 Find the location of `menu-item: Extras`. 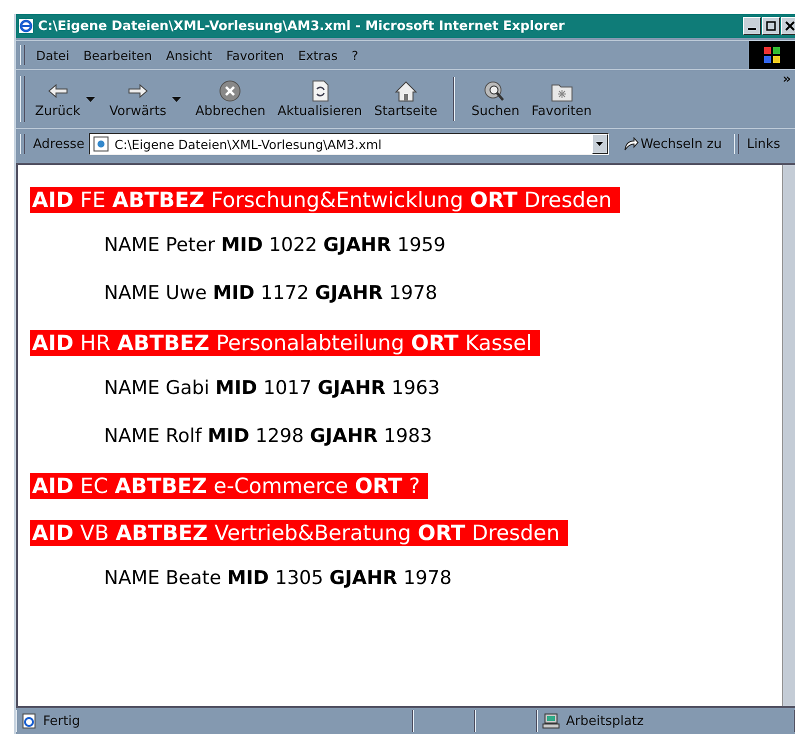

menu-item: Extras is located at coordinates (318, 55).